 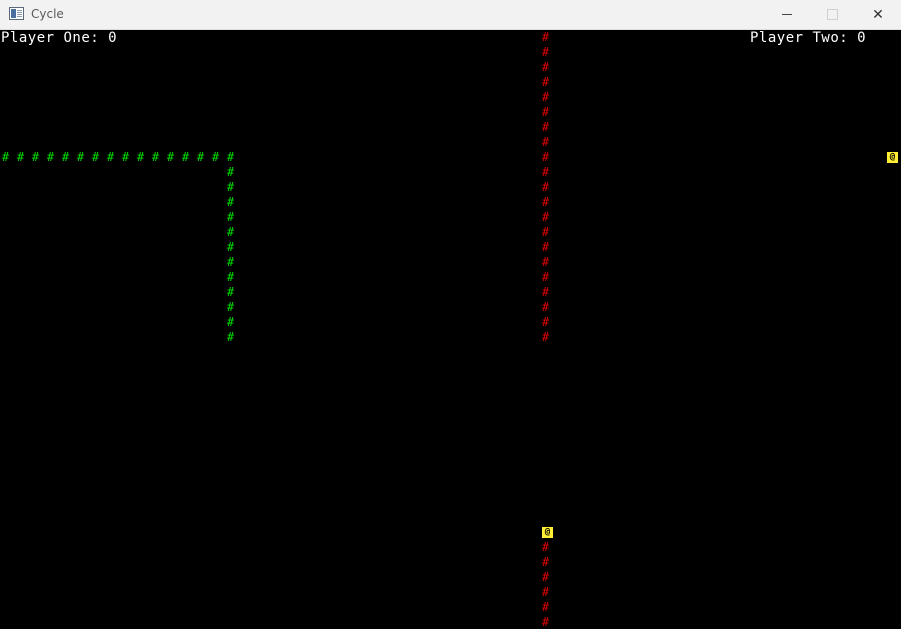 I want to click on player-two-head: @, so click(x=547, y=532).